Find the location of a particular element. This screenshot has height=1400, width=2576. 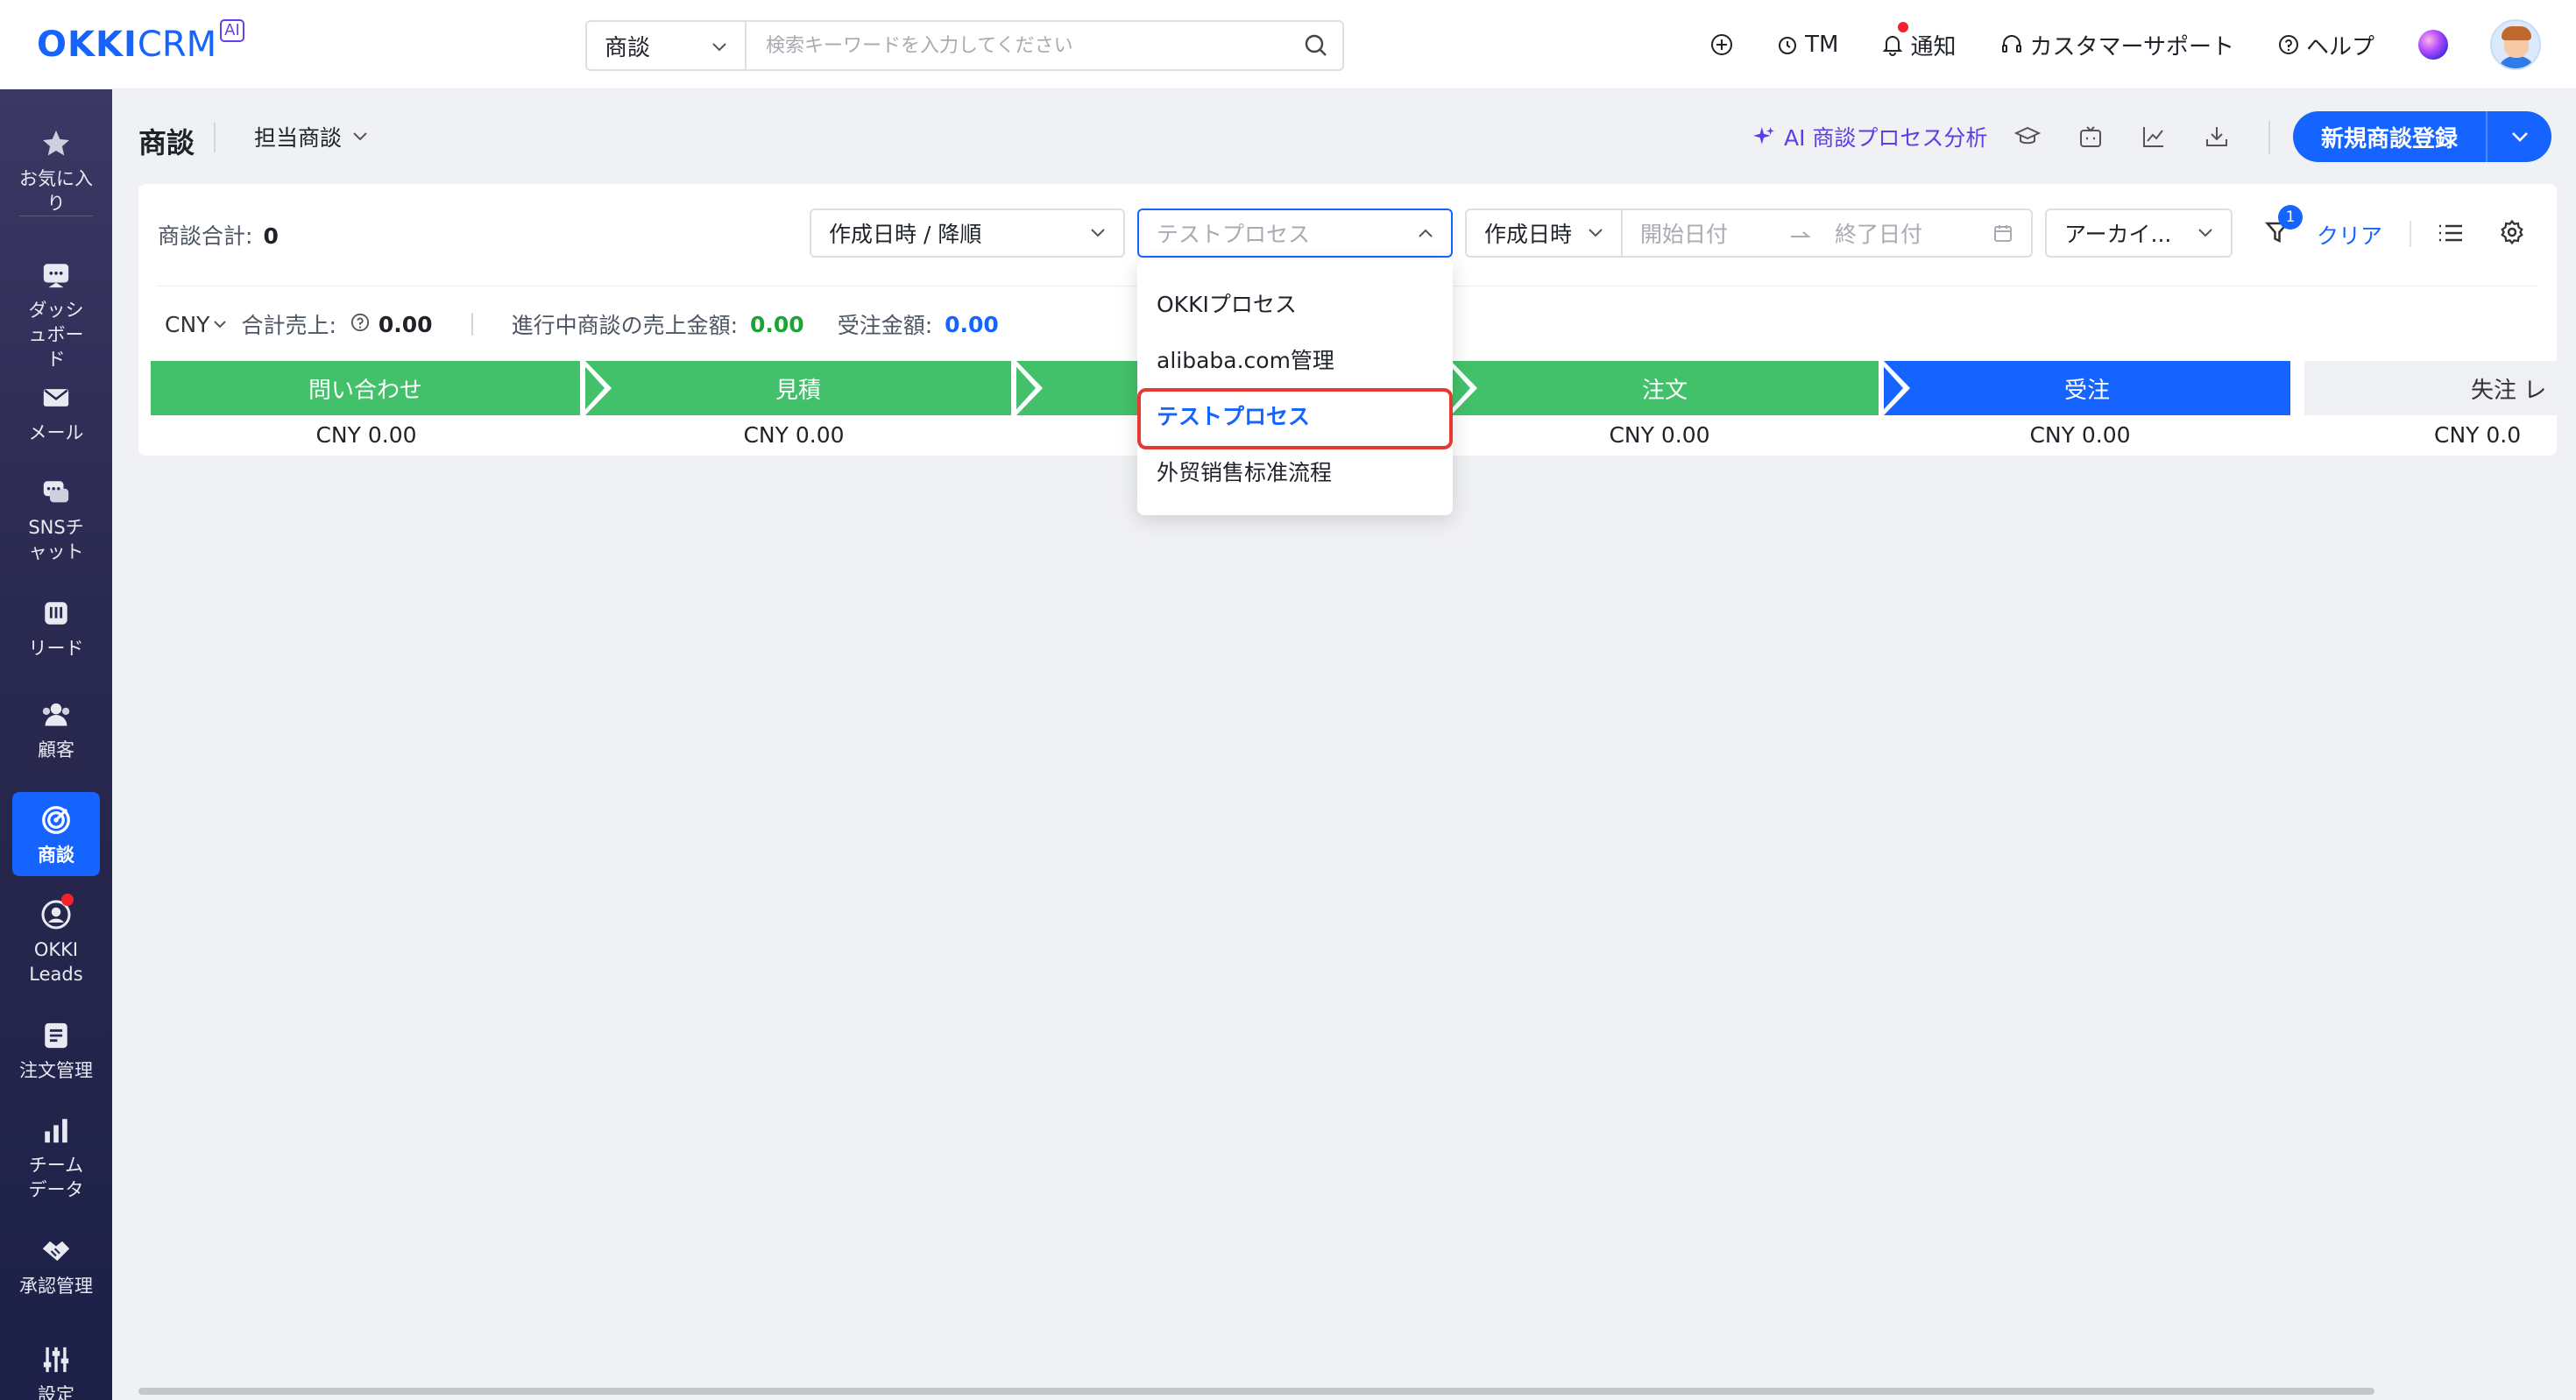

dropdown-option: alibaba.com管理 is located at coordinates (1295, 359).